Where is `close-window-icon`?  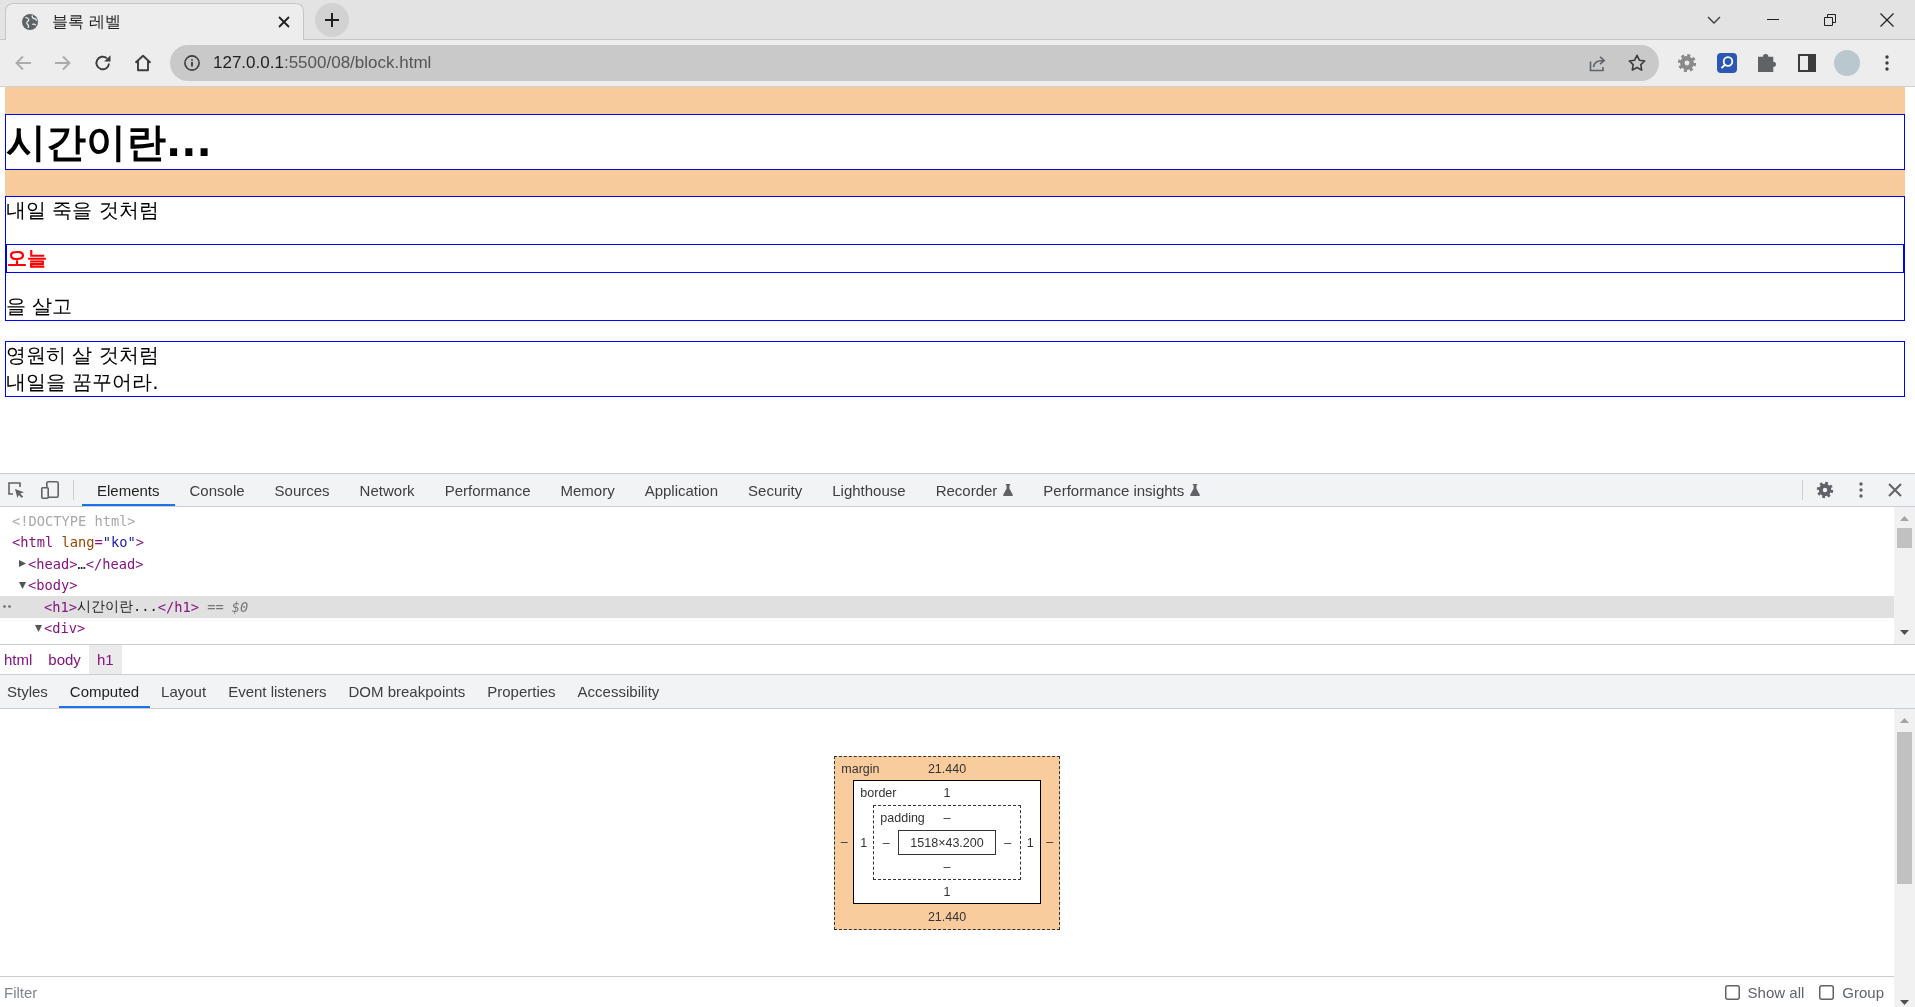
close-window-icon is located at coordinates (1886, 19).